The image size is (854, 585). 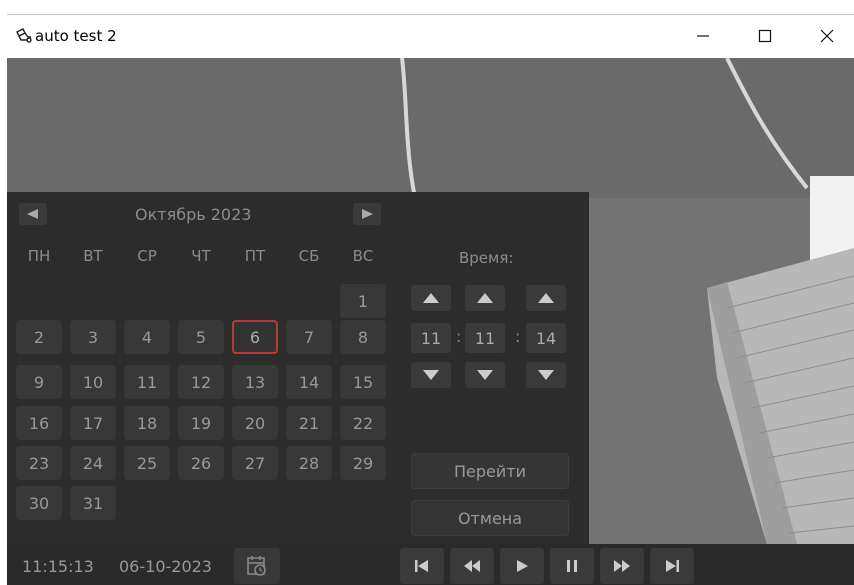 What do you see at coordinates (93, 503) in the screenshot?
I see `calendar-day: 31` at bounding box center [93, 503].